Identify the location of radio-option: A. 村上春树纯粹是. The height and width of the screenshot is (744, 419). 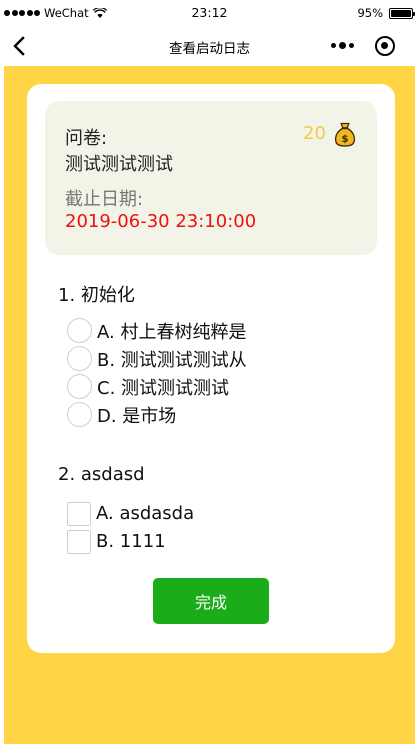
(156, 330).